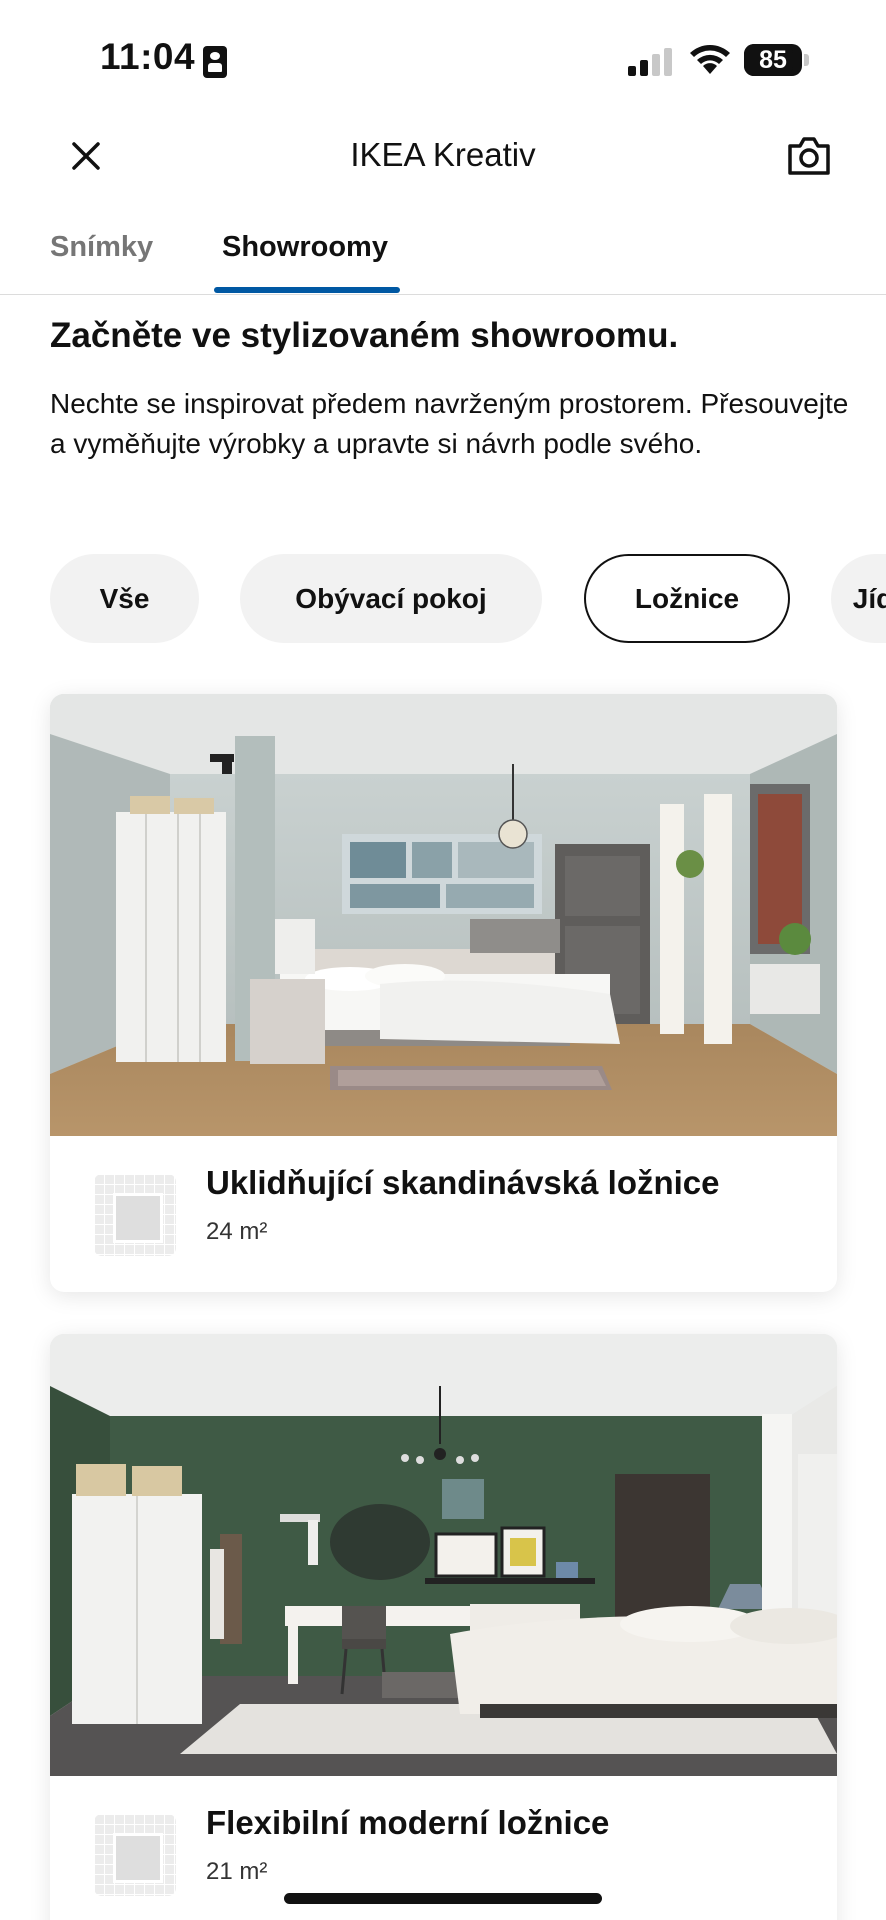 The height and width of the screenshot is (1920, 886). Describe the element at coordinates (124, 598) in the screenshot. I see `filter-chip-all: Vše` at that location.